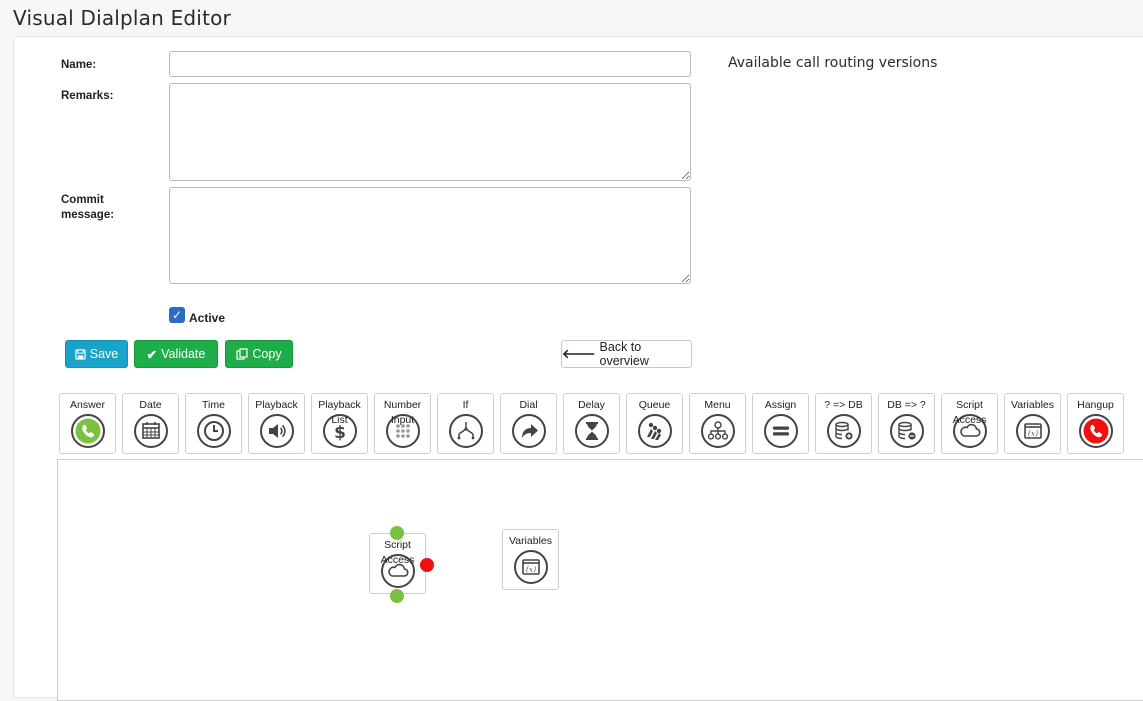 This screenshot has width=1143, height=701. What do you see at coordinates (397, 596) in the screenshot?
I see `connector-output` at bounding box center [397, 596].